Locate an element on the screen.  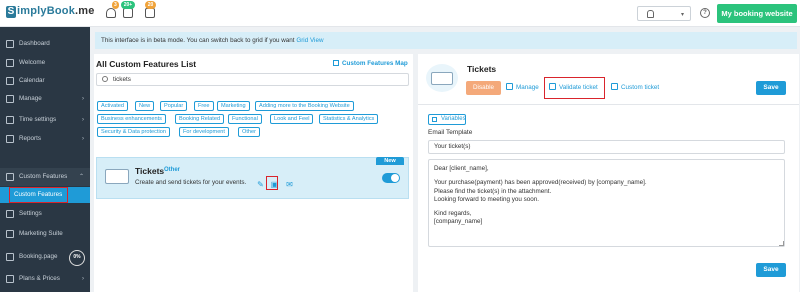
feature-category: Other is located at coordinates (172, 170).